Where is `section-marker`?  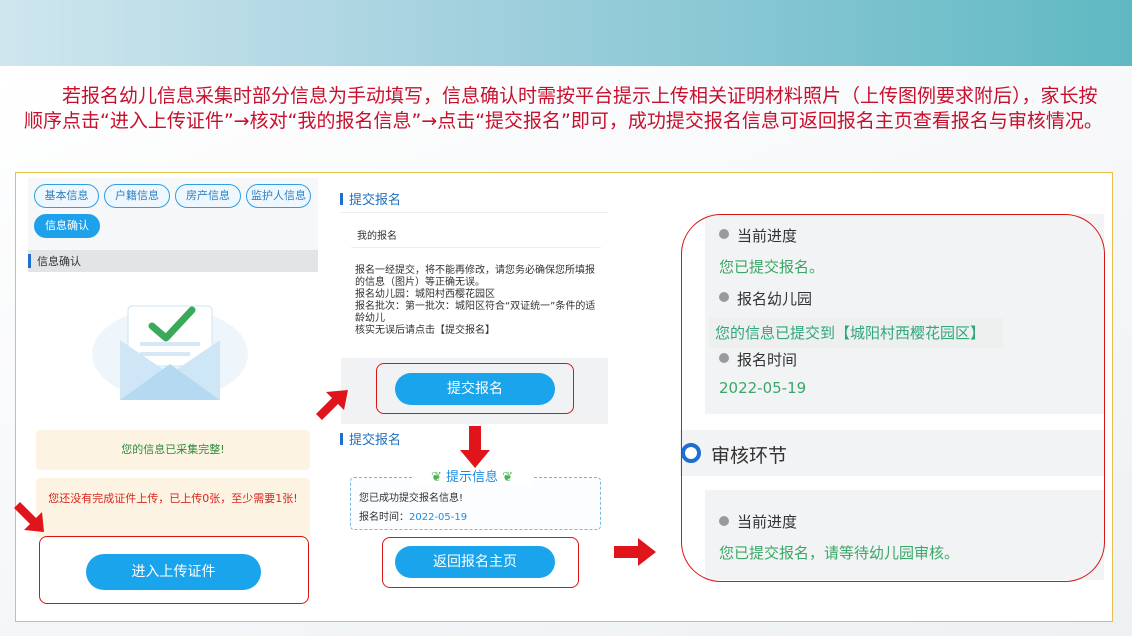
section-marker is located at coordinates (29, 261).